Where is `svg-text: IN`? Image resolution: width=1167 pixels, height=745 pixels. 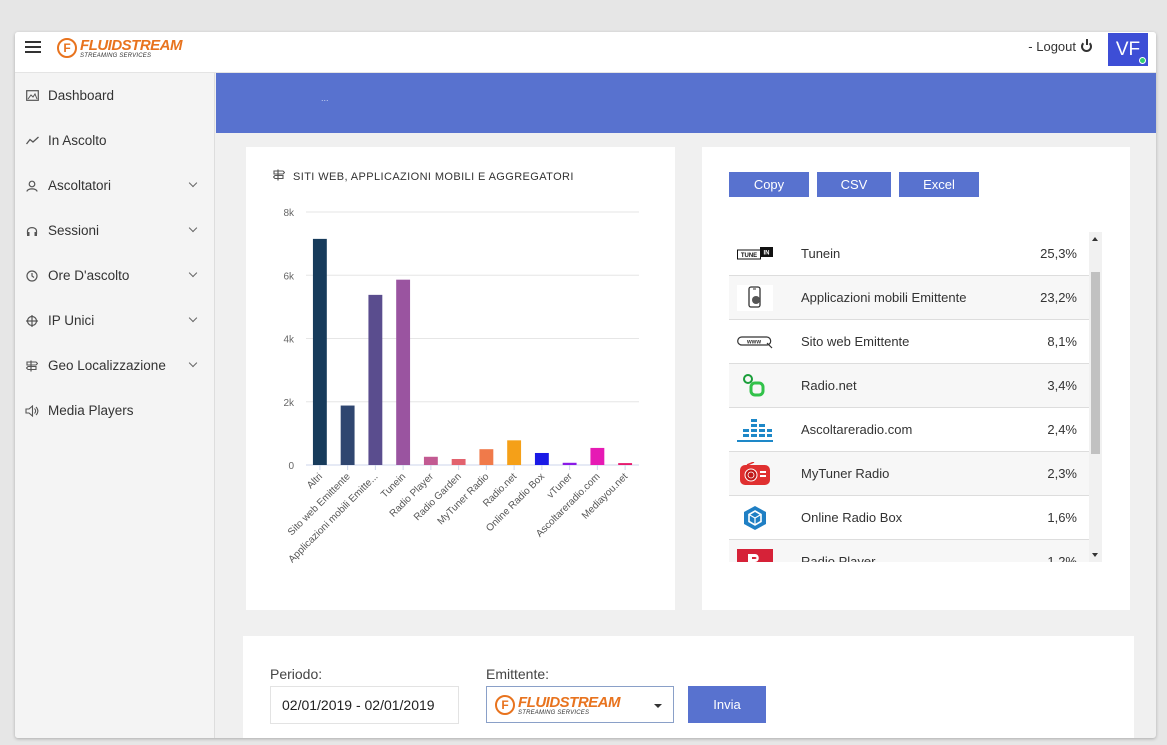
svg-text: IN is located at coordinates (767, 253).